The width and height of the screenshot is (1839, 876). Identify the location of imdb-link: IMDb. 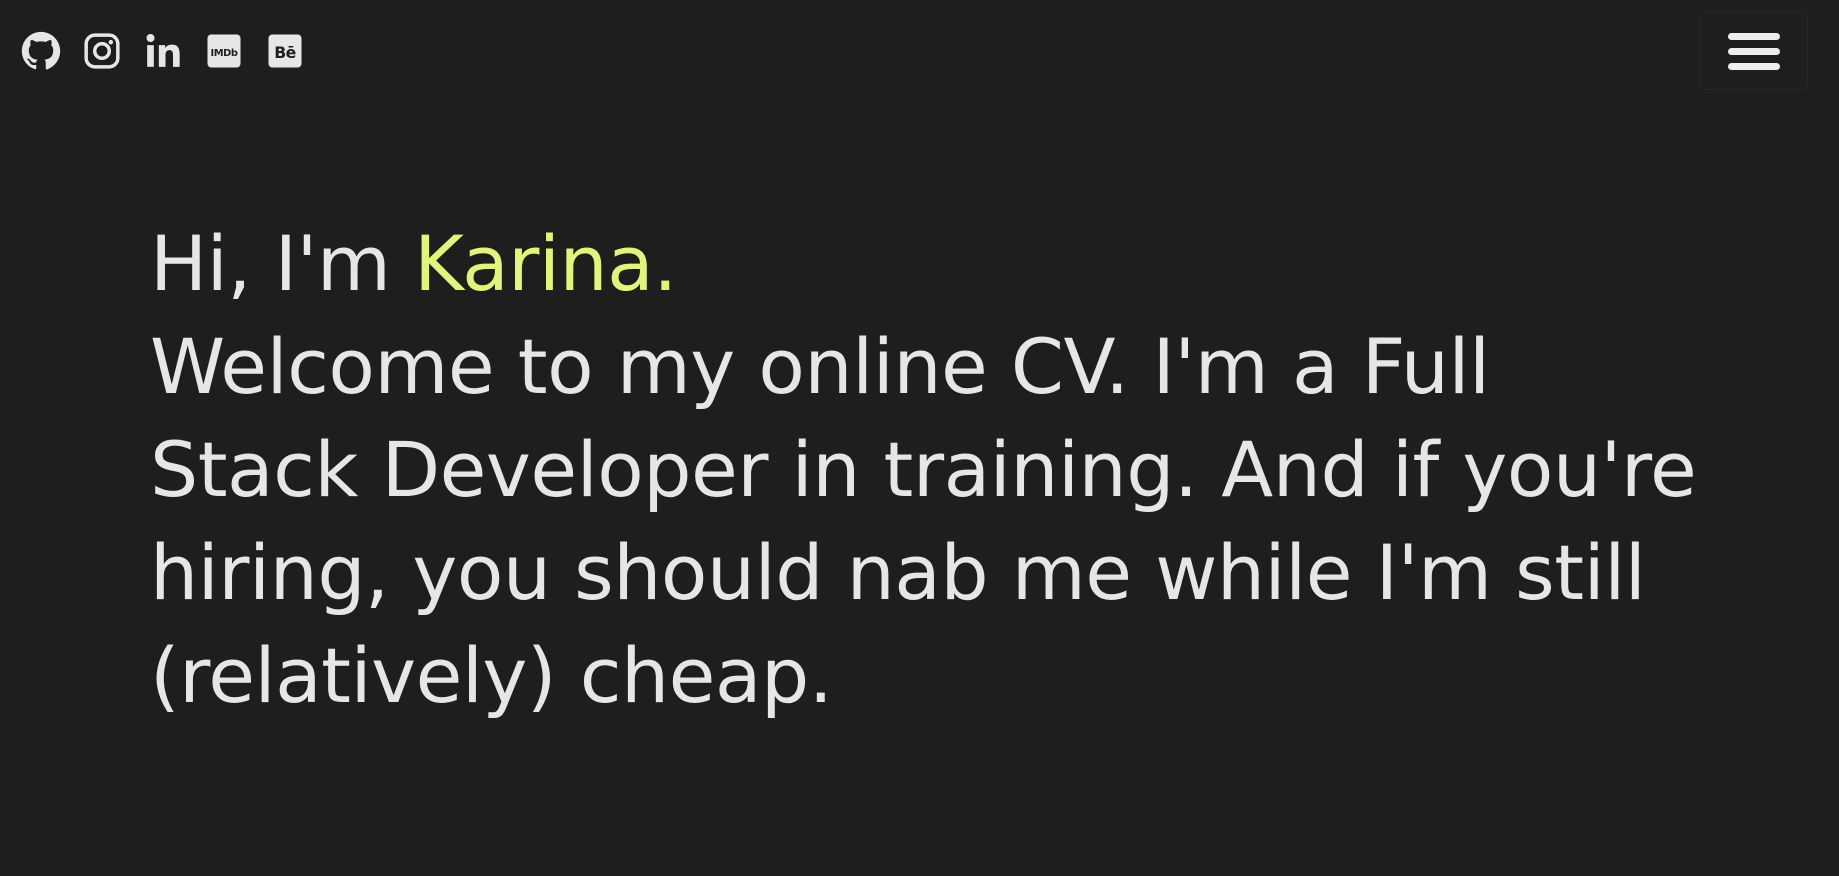
(224, 51).